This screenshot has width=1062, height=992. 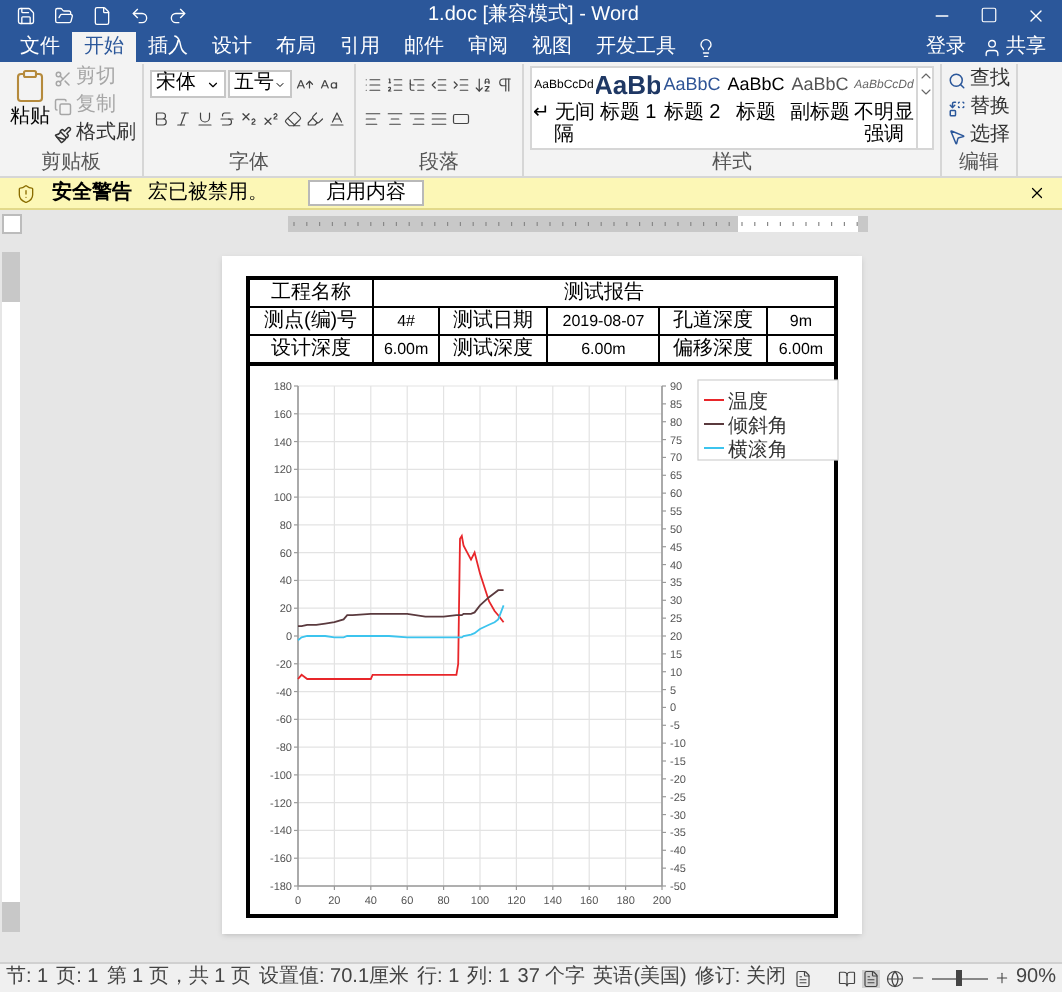 I want to click on eraser-icon, so click(x=293, y=119).